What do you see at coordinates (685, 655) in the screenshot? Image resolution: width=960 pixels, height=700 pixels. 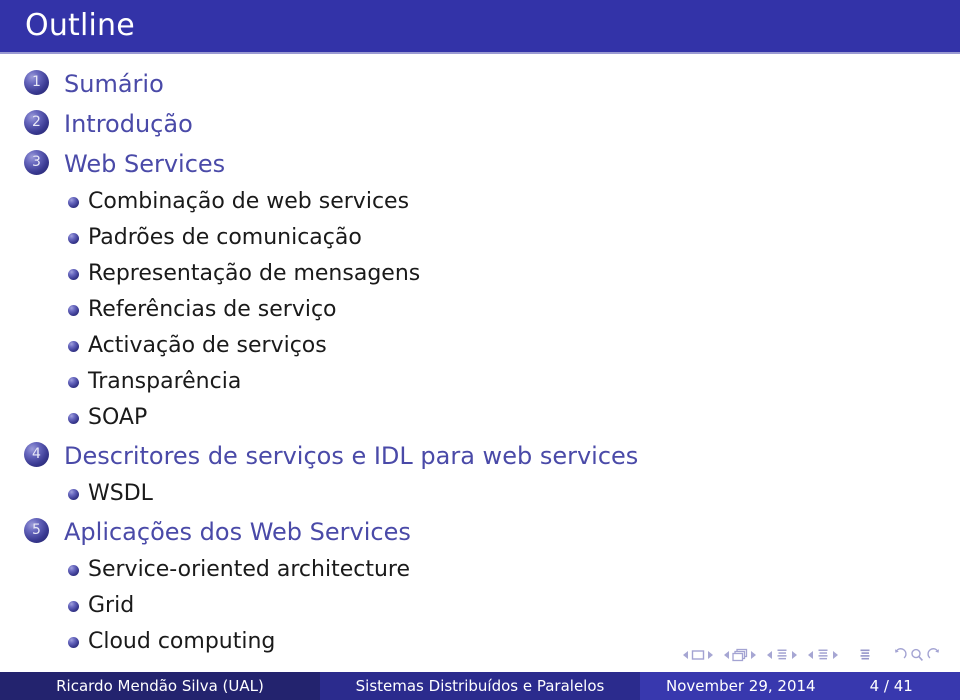 I see `previous-slide-icon` at bounding box center [685, 655].